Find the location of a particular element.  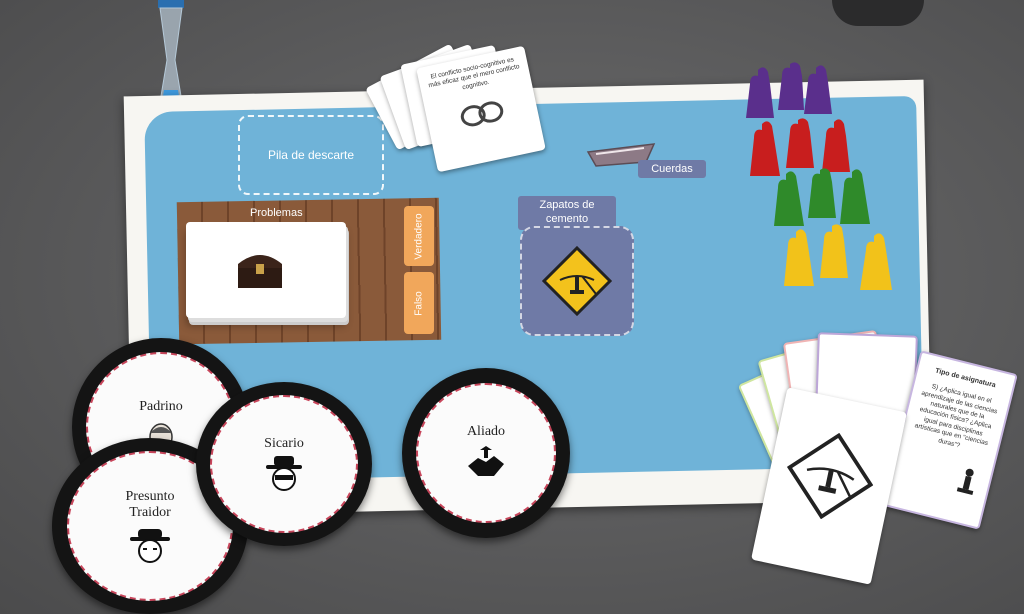

problems-label: Problemas is located at coordinates (276, 213).